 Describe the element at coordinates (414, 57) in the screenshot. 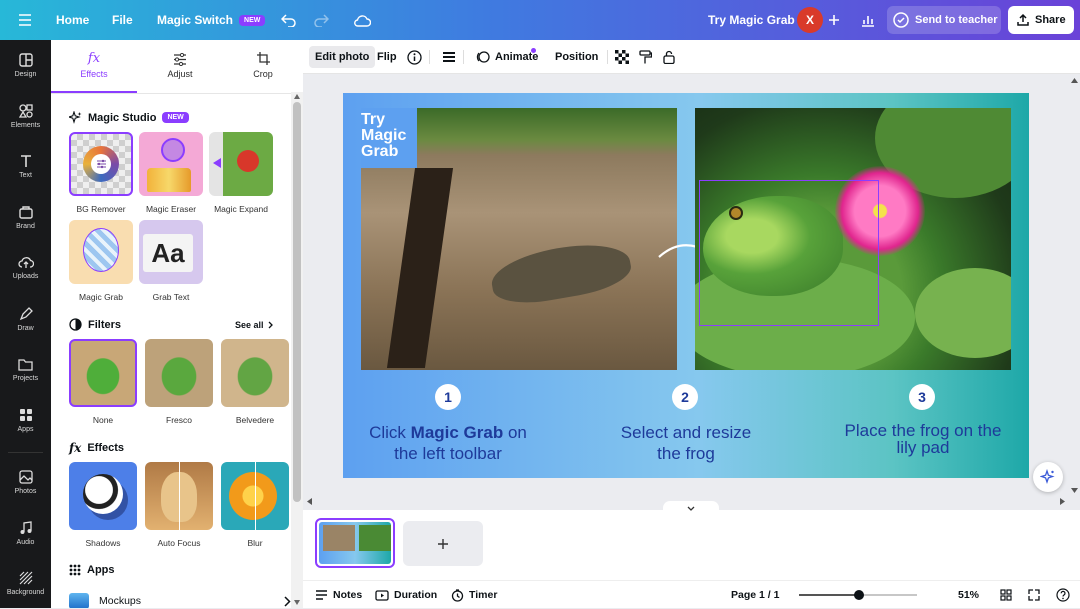

I see `info-icon` at that location.